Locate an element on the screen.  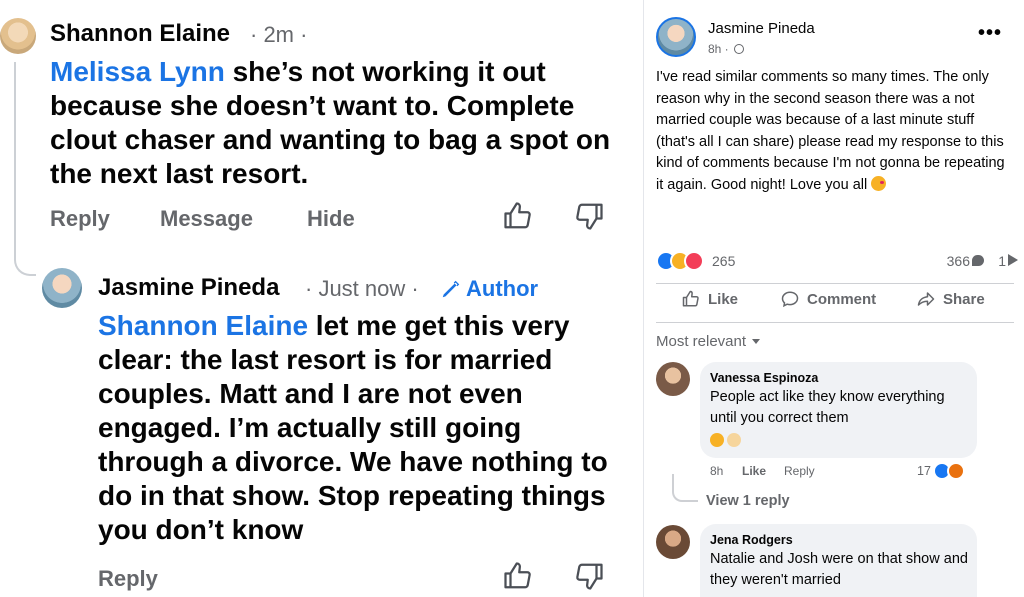
comment-author: Jasmine Pineda is located at coordinates (188, 288).